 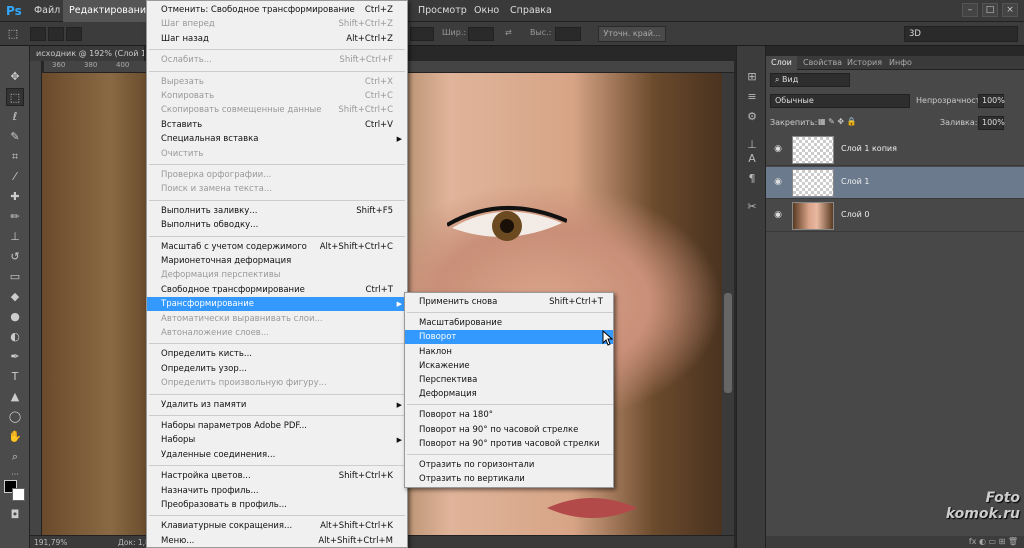 What do you see at coordinates (15, 257) in the screenshot?
I see `history-brush-icon: ↺` at bounding box center [15, 257].